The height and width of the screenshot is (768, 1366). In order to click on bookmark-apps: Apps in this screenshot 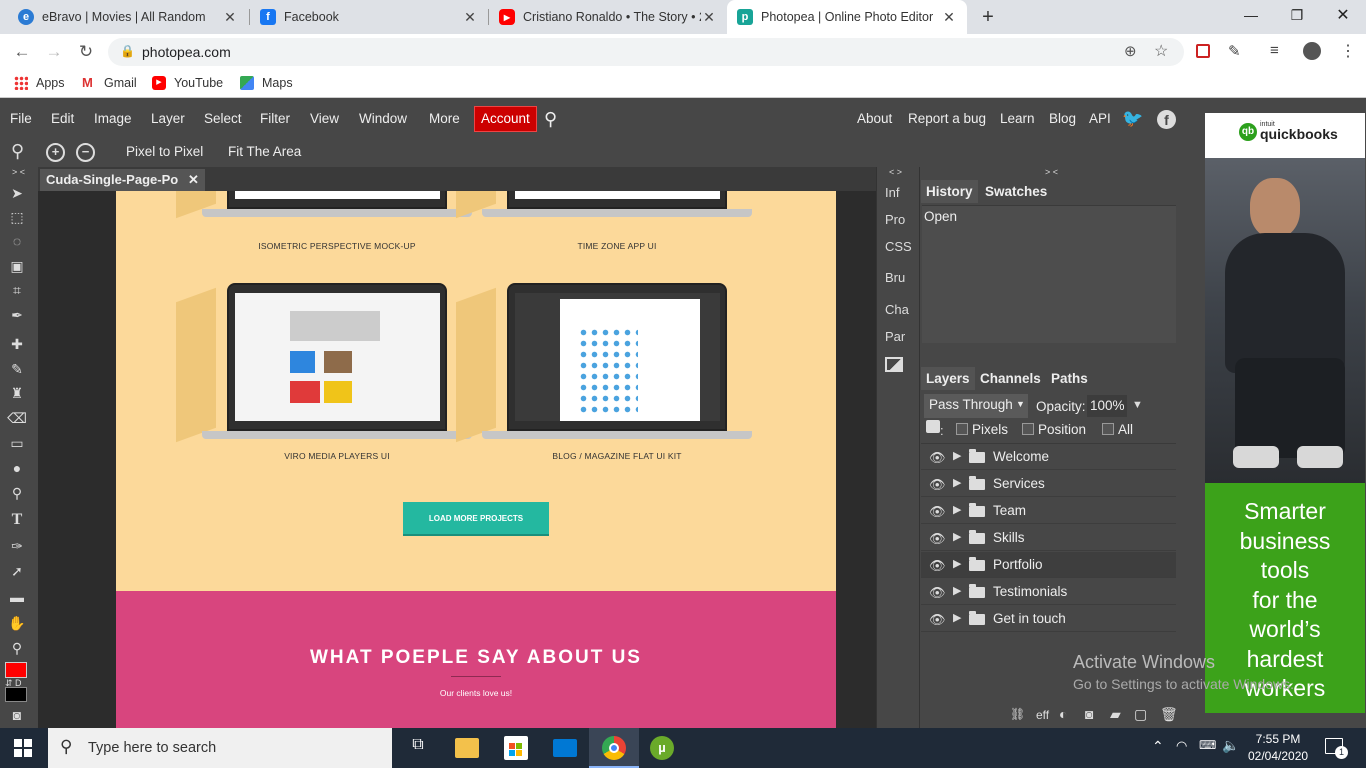, I will do `click(39, 83)`.